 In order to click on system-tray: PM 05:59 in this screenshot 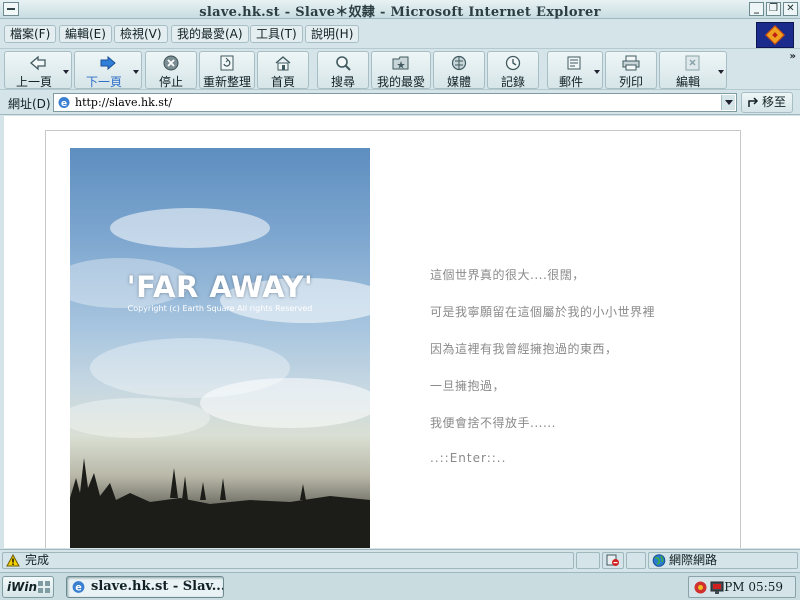, I will do `click(742, 587)`.